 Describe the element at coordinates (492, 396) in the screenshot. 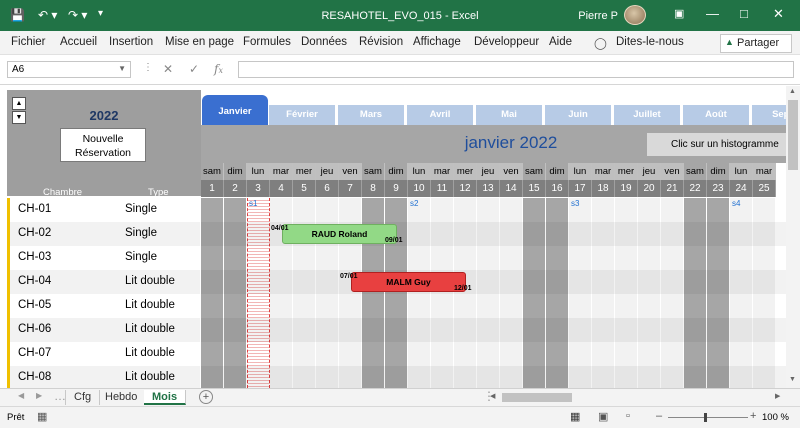

I see `hscroll-left-icon: ◀` at that location.